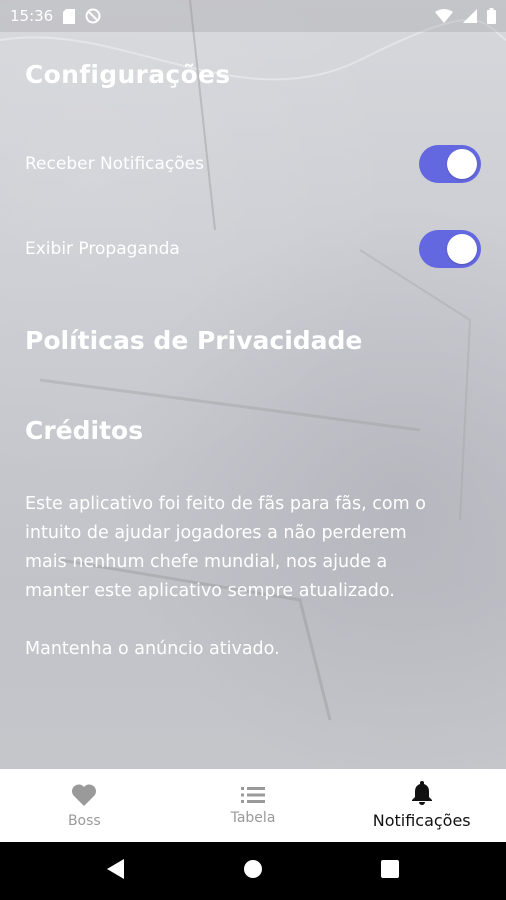 The image size is (506, 900). I want to click on back-icon, so click(116, 871).